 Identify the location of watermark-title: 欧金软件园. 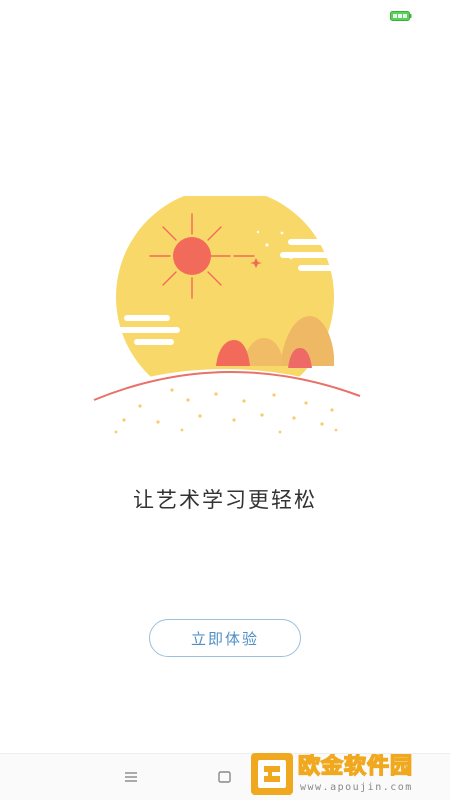
(356, 767).